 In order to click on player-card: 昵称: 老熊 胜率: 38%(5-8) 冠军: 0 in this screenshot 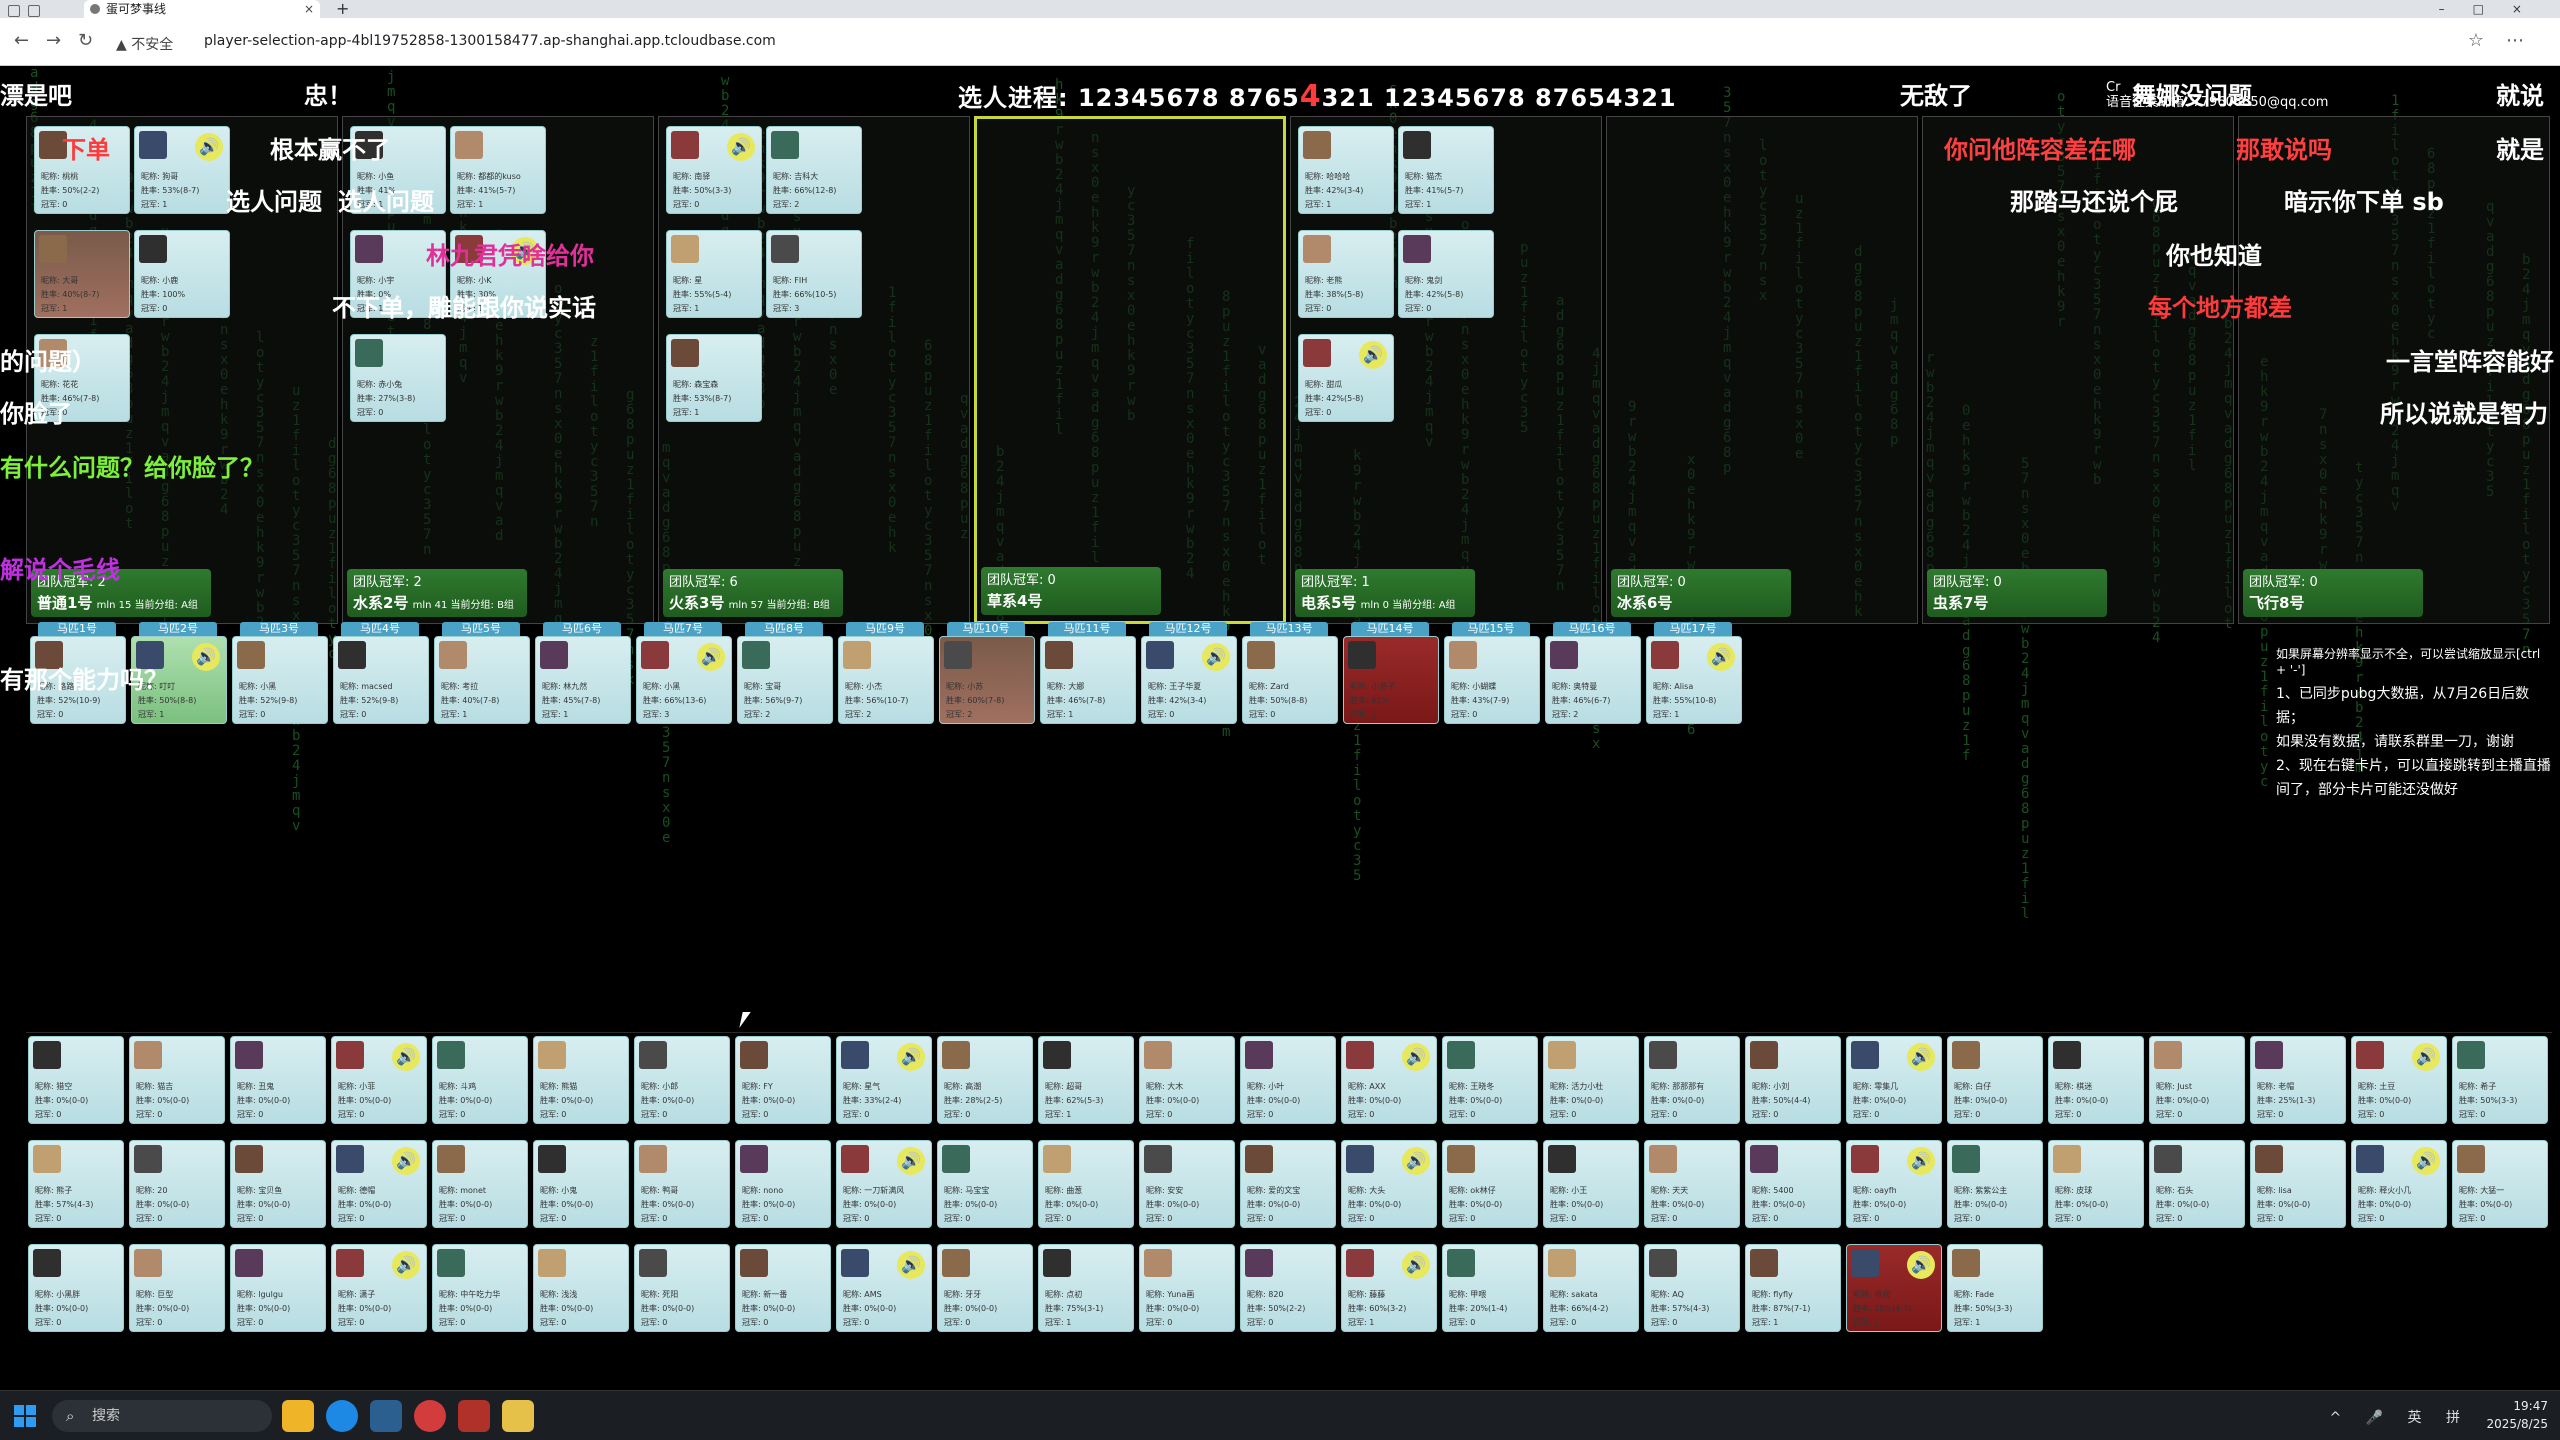, I will do `click(1346, 274)`.